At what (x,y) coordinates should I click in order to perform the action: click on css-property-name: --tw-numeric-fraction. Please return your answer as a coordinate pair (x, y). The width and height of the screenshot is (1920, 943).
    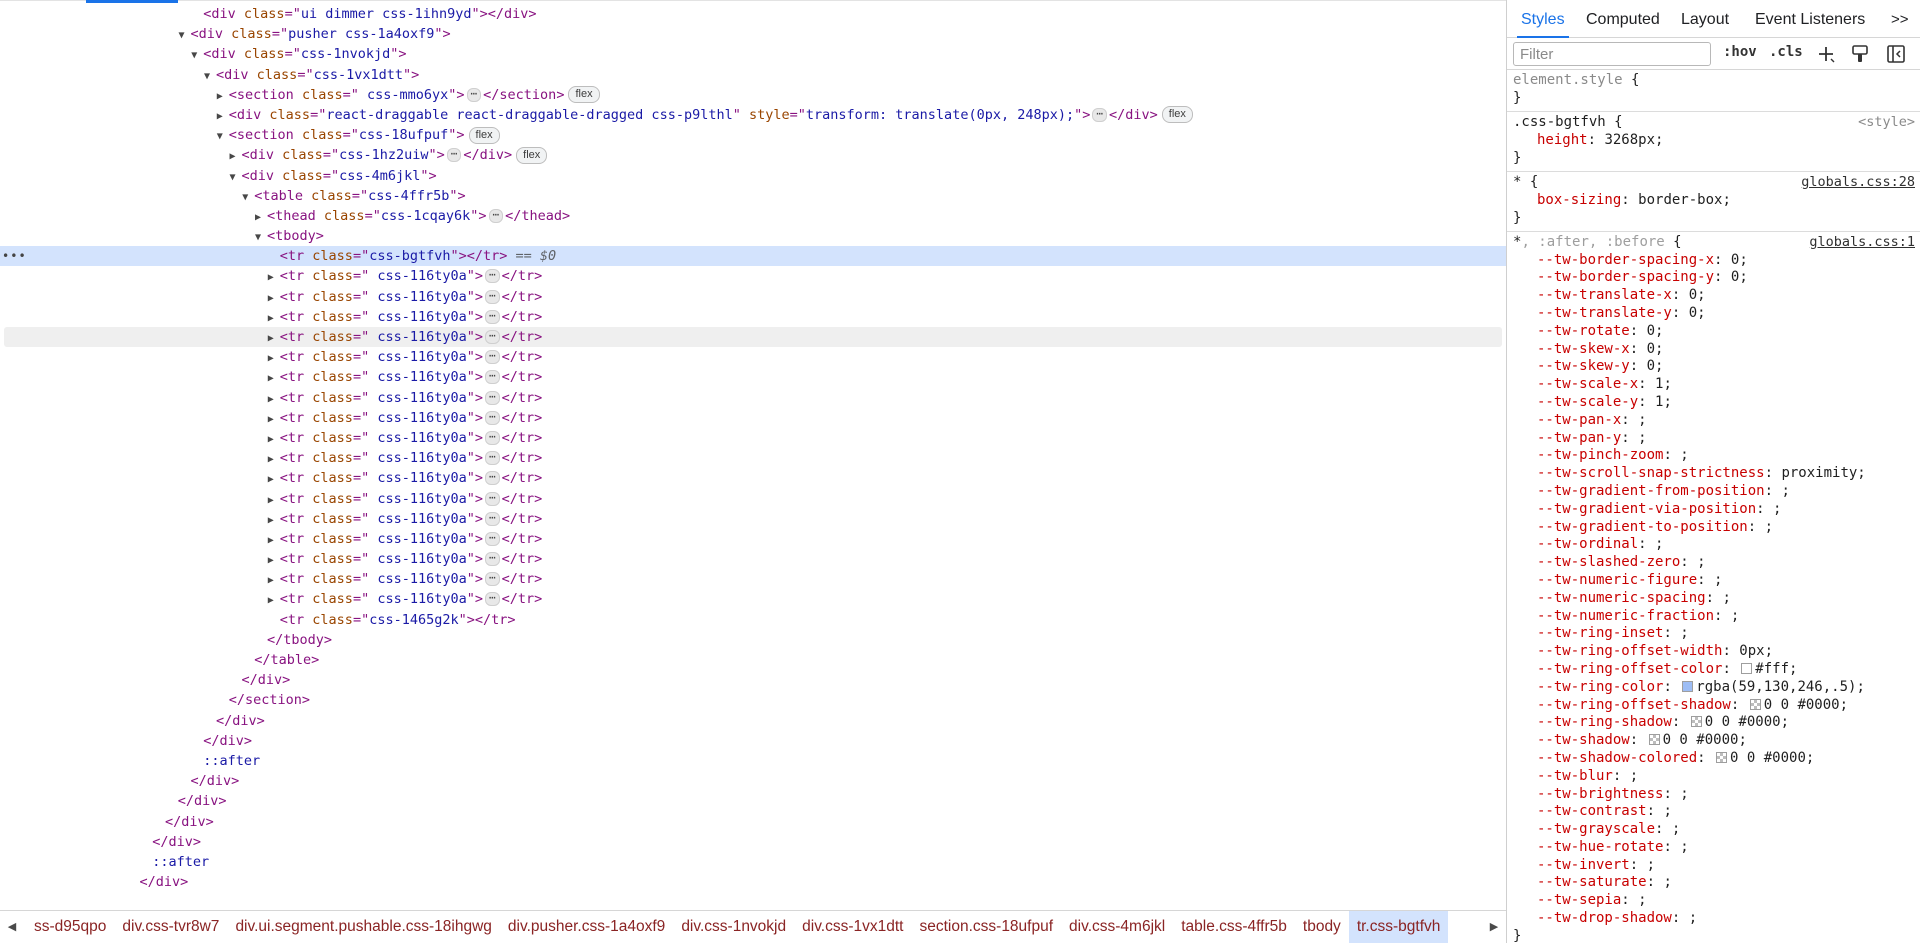
    Looking at the image, I should click on (1625, 616).